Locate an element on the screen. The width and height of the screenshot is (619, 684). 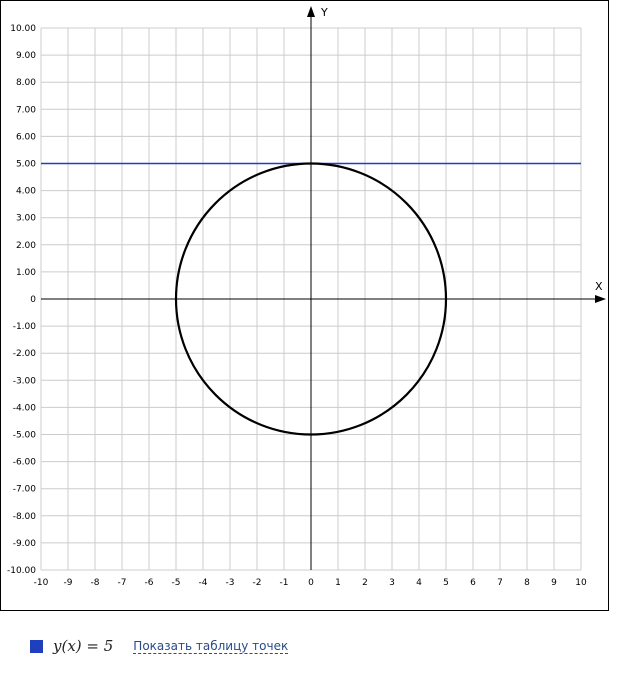
y-axis-arrow is located at coordinates (311, 11).